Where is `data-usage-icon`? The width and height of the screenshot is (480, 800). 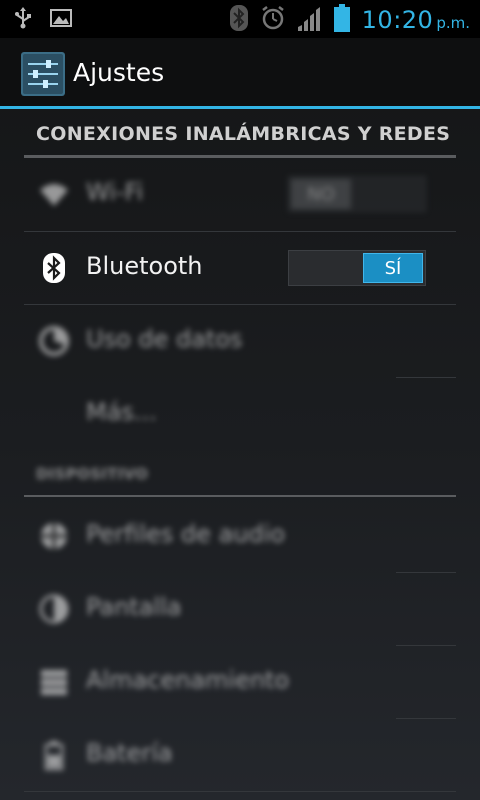
data-usage-icon is located at coordinates (54, 341).